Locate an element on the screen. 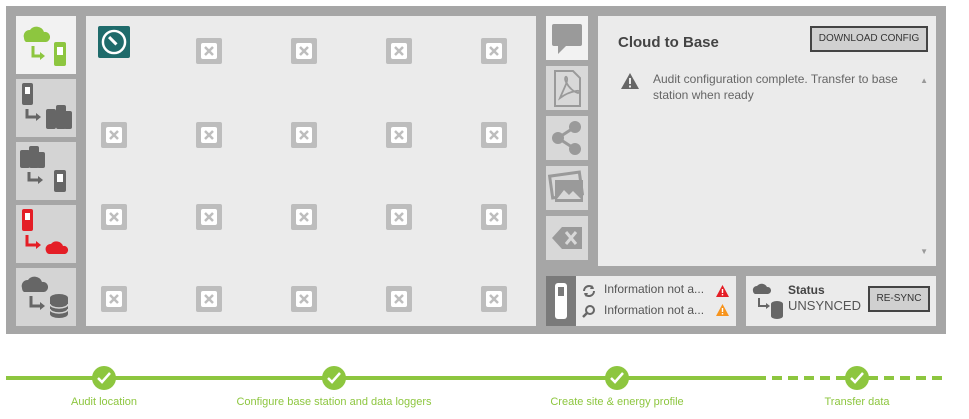 Image resolution: width=969 pixels, height=419 pixels. progress-line-solid is located at coordinates (381, 378).